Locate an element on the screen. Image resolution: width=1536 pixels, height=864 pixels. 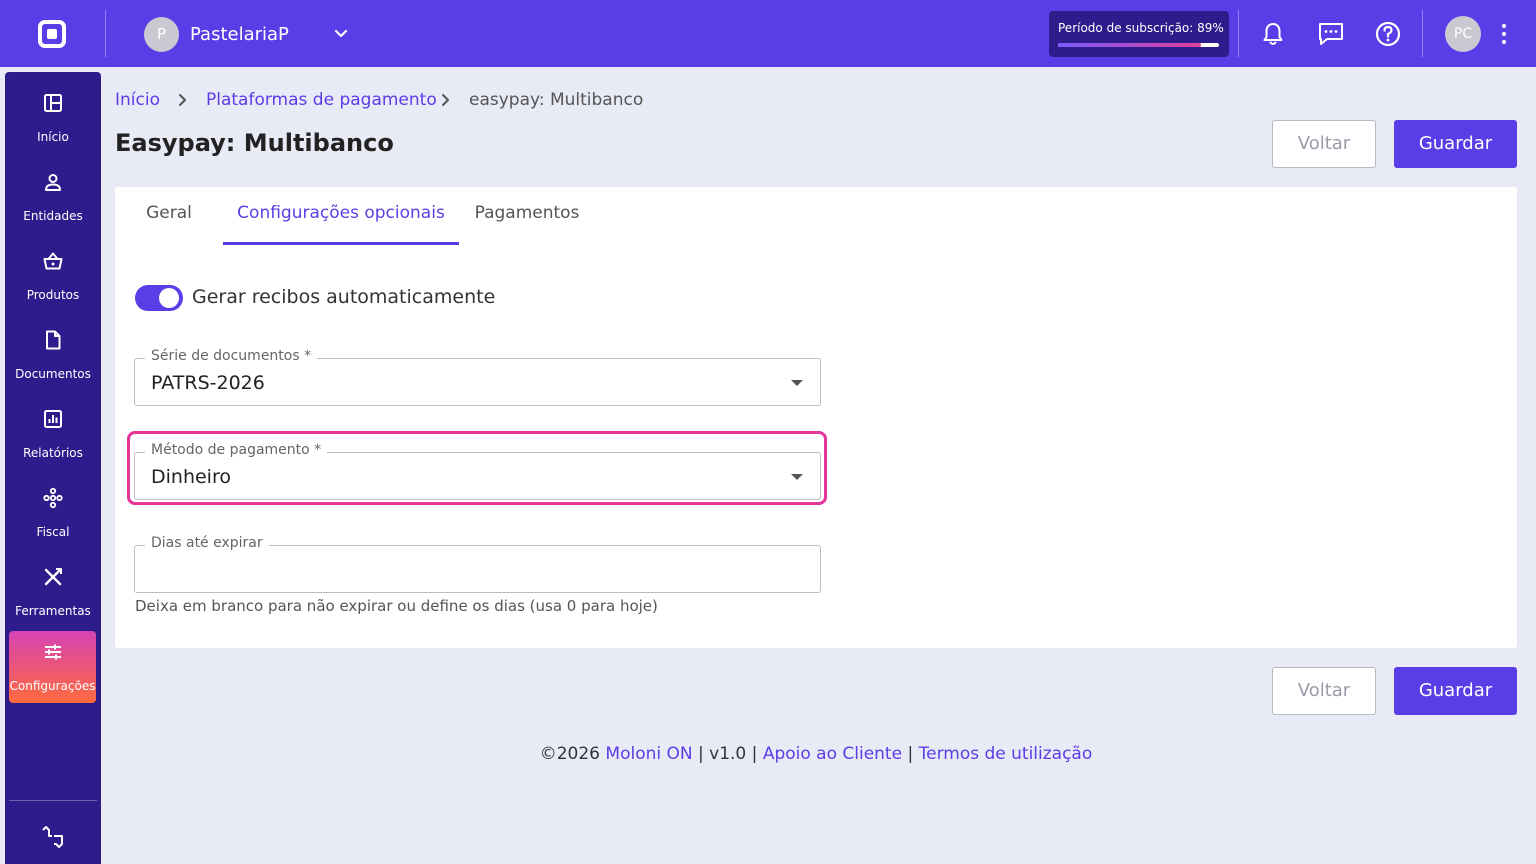
bell-icon is located at coordinates (1273, 34).